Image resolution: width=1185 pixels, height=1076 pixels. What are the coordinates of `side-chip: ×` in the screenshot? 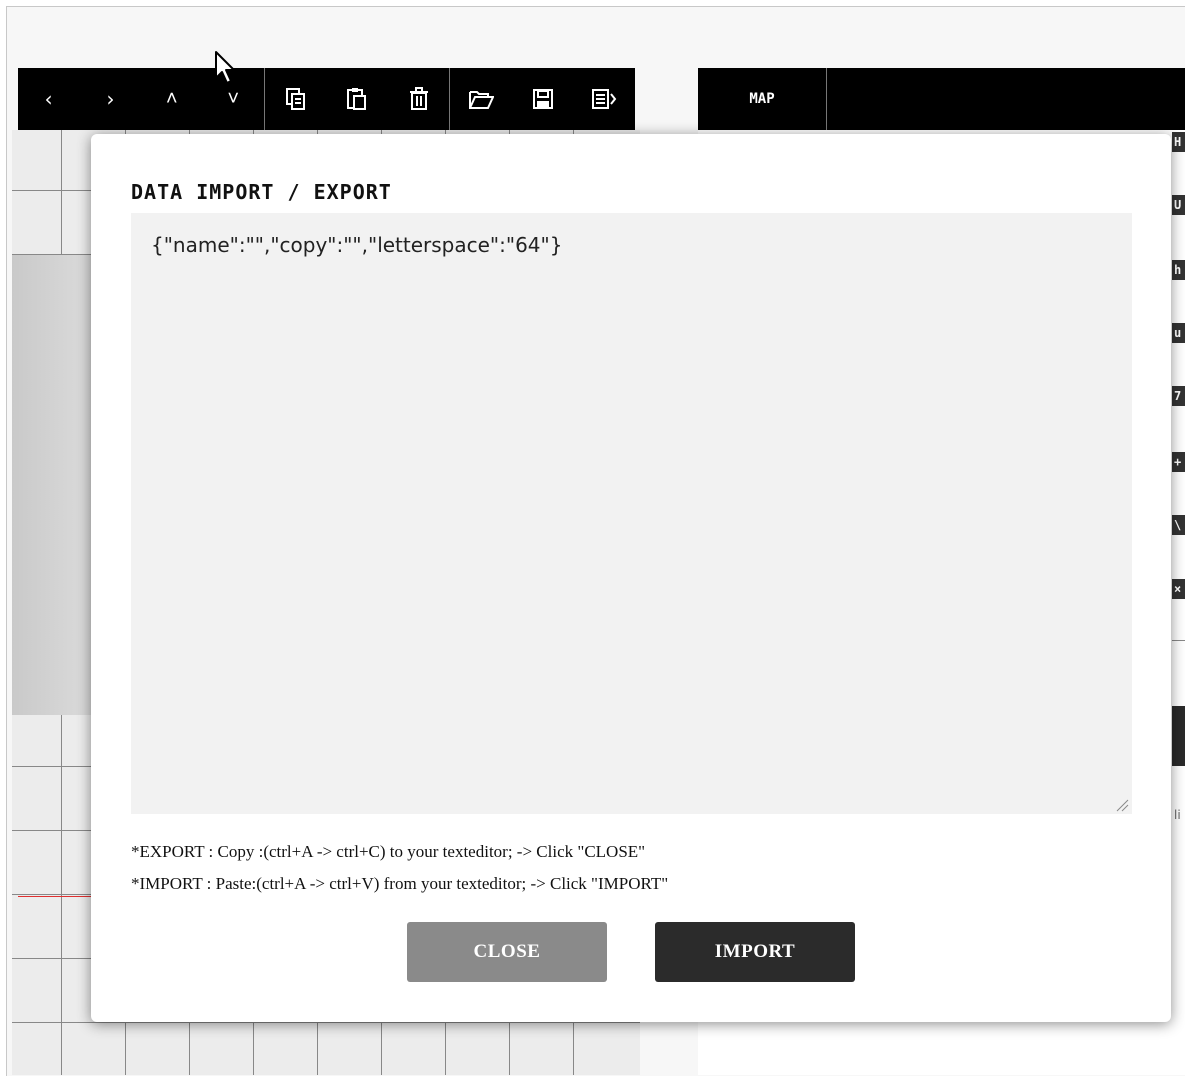 It's located at (1178, 589).